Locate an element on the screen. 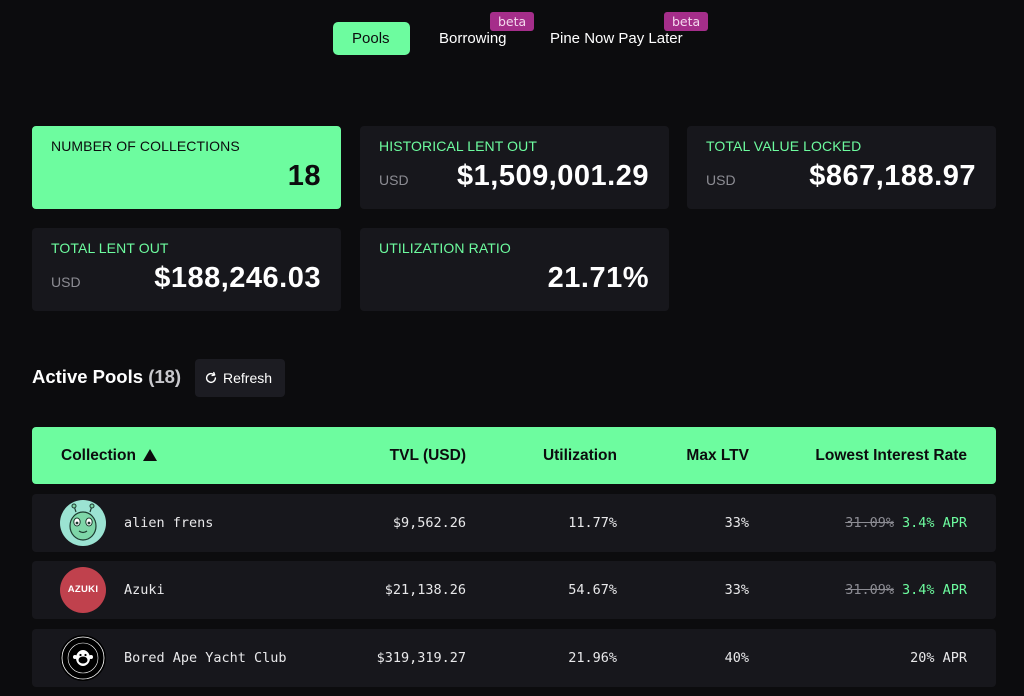  stat-label: NUMBER OF COLLECTIONS is located at coordinates (145, 146).